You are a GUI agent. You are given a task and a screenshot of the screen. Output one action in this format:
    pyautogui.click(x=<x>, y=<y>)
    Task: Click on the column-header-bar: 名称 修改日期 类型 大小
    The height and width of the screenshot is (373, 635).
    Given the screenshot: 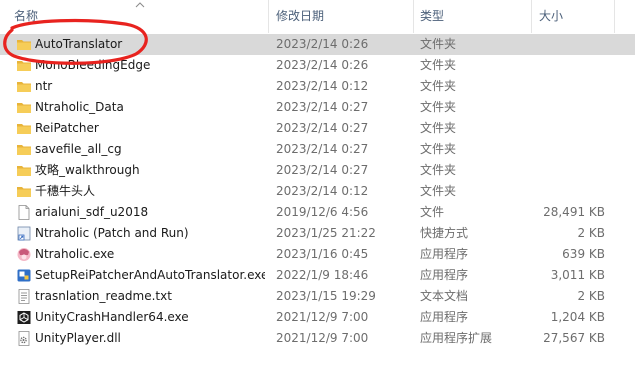 What is the action you would take?
    pyautogui.click(x=317, y=16)
    